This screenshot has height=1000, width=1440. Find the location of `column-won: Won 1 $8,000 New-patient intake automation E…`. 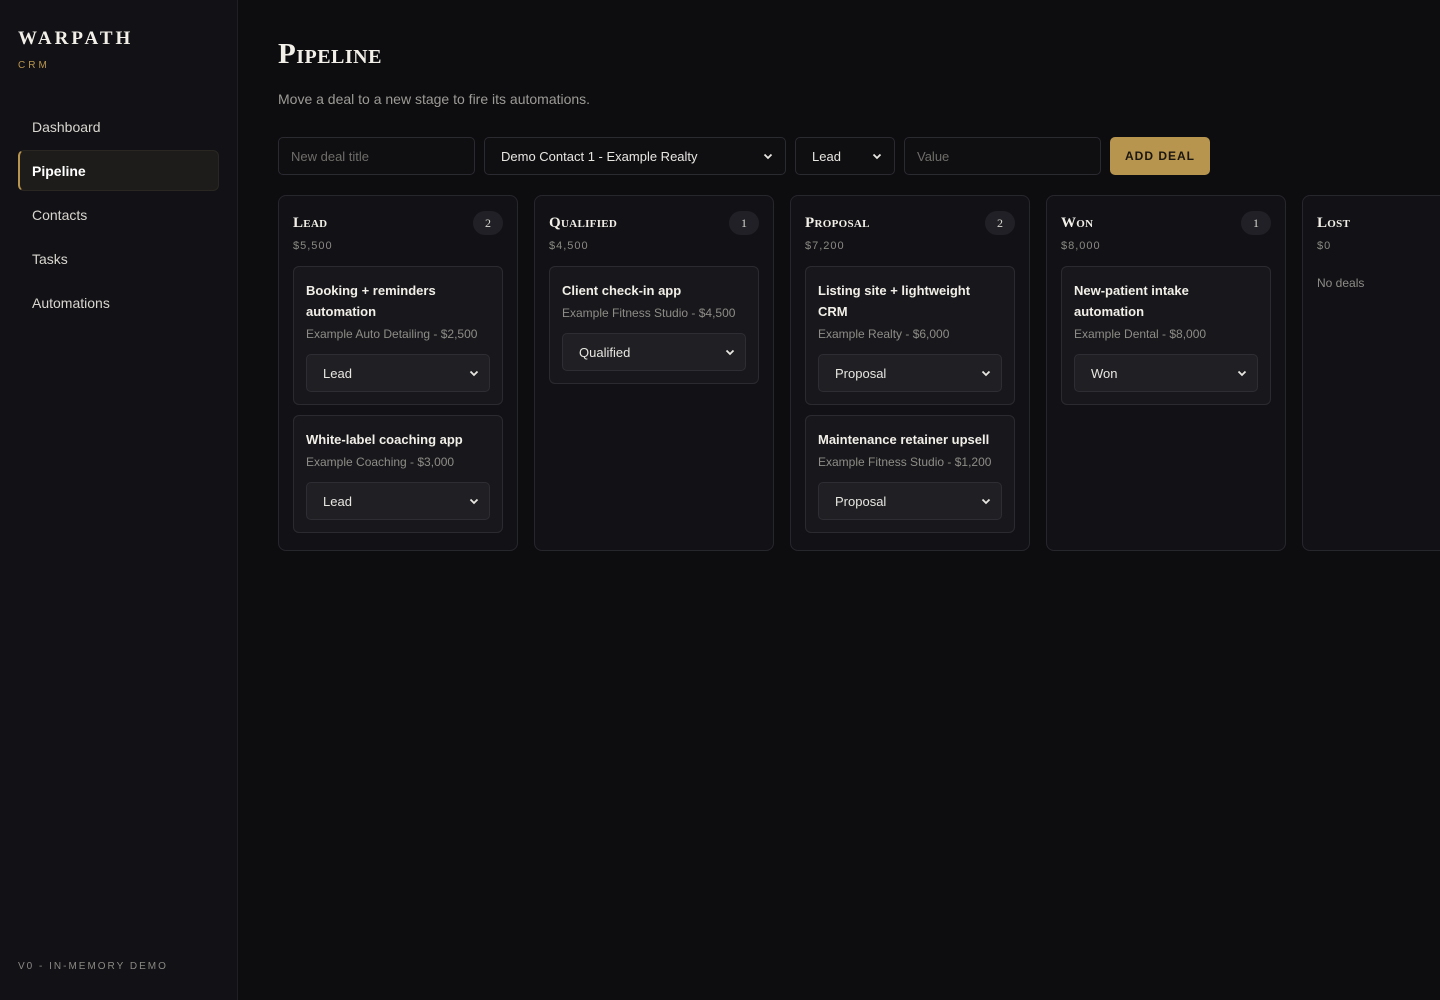

column-won: Won 1 $8,000 New-patient intake automation E… is located at coordinates (1166, 373).